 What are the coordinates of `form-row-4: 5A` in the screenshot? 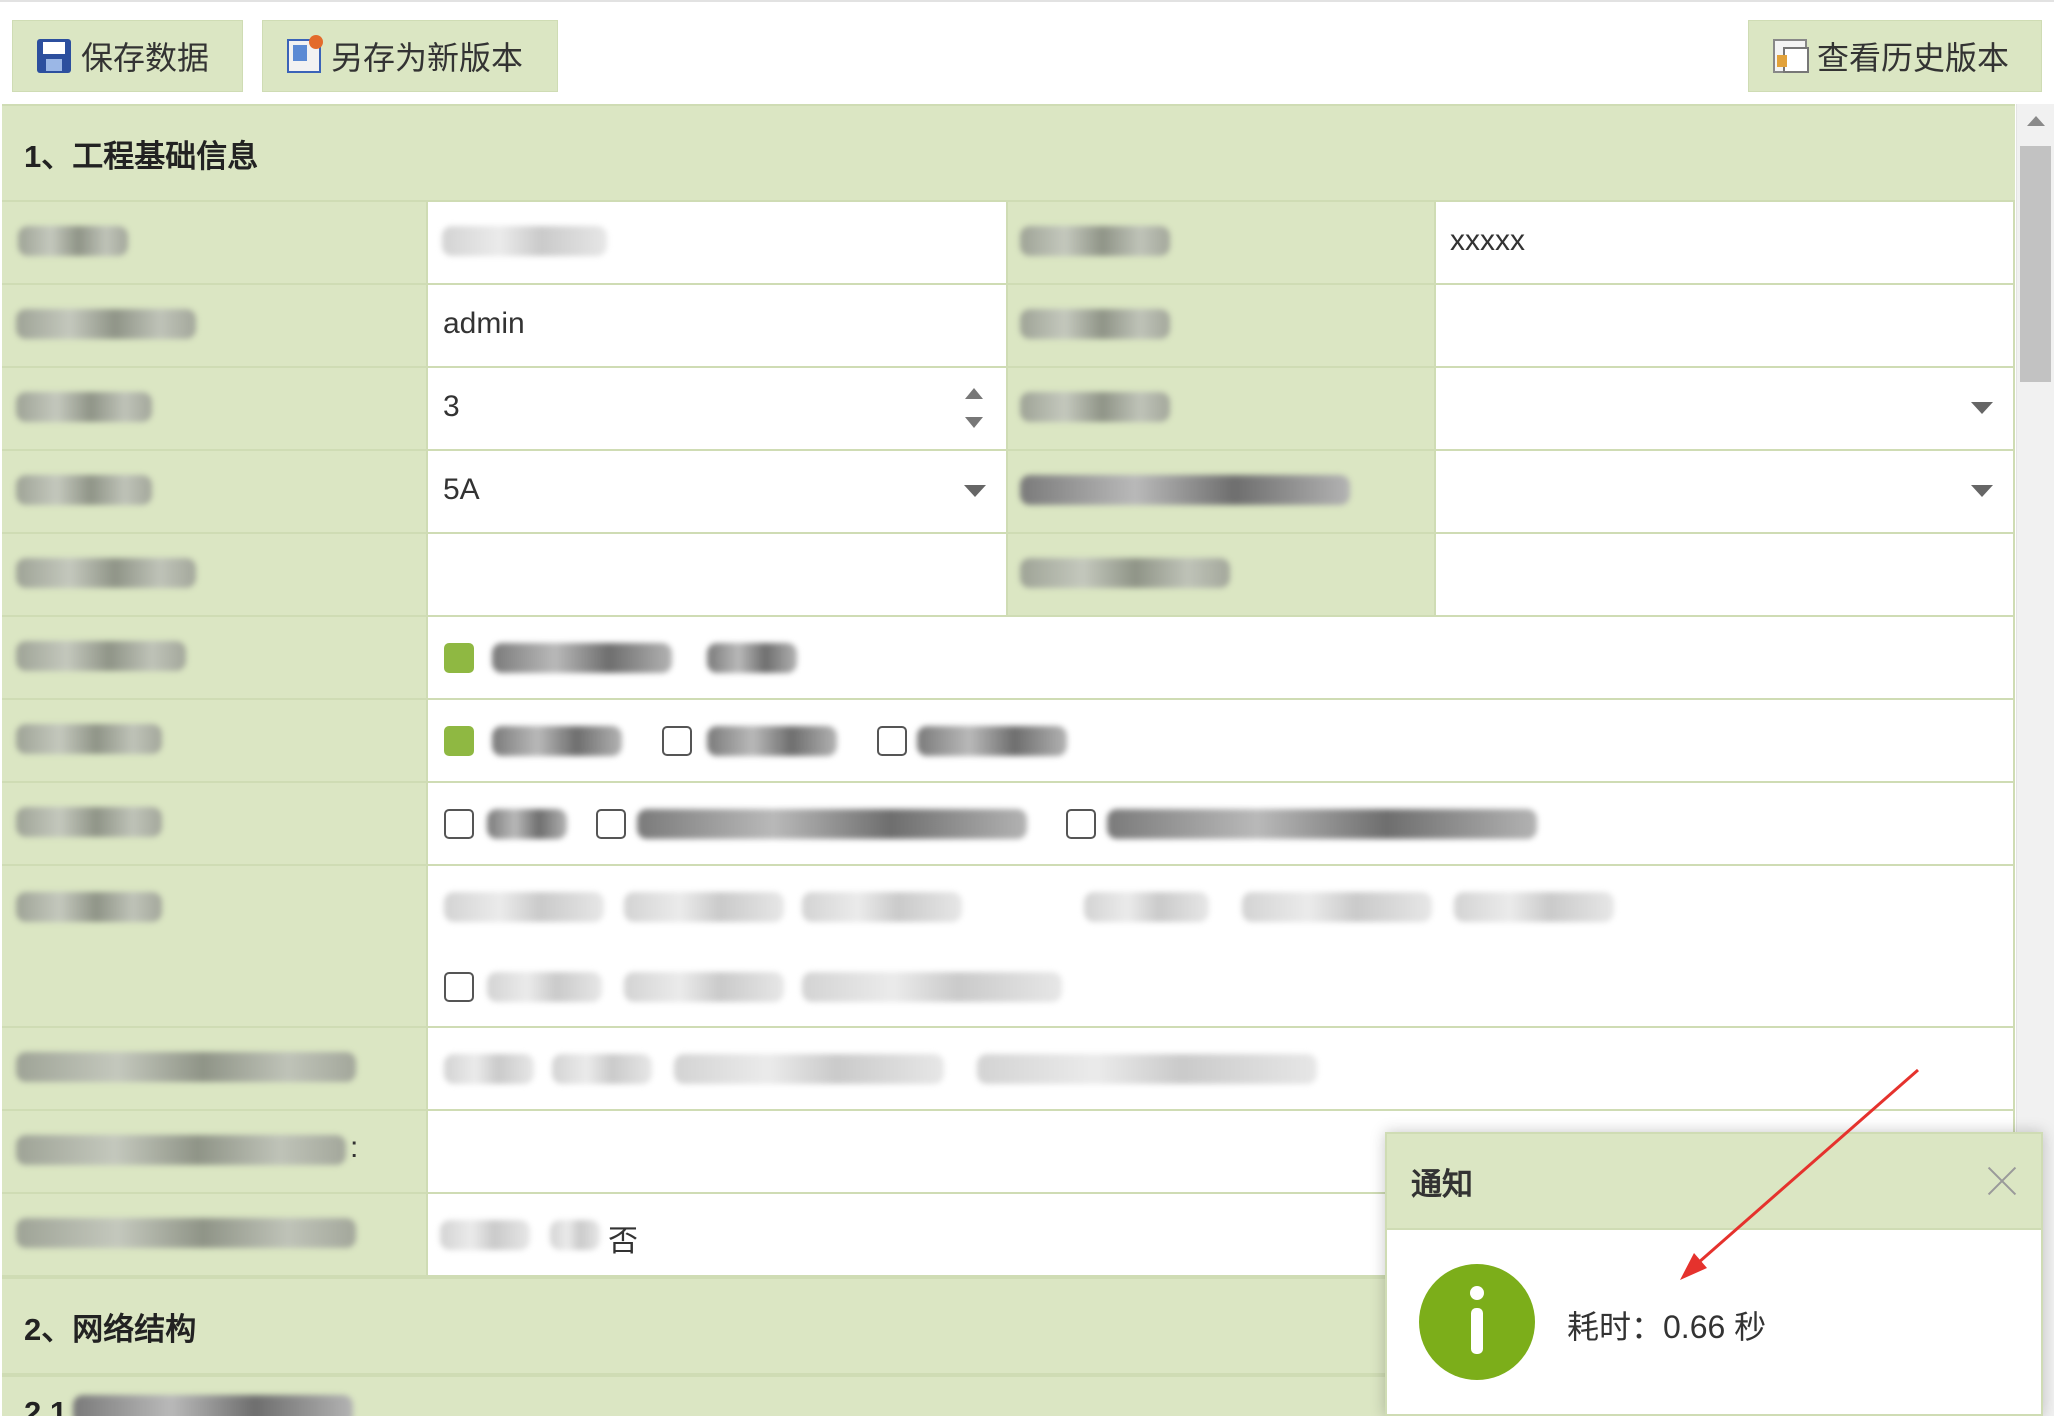 It's located at (1008, 492).